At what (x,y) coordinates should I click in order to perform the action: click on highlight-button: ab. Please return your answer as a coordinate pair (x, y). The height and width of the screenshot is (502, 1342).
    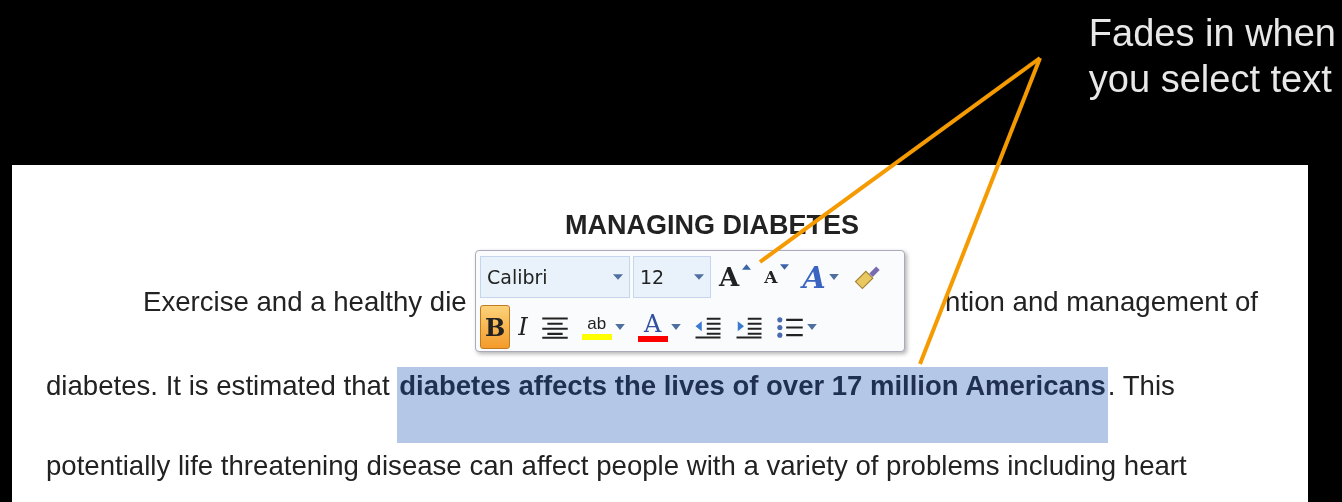
    Looking at the image, I should click on (603, 327).